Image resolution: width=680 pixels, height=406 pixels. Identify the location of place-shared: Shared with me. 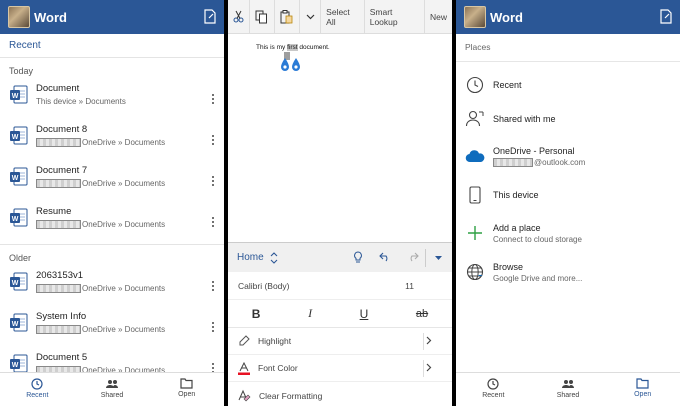
(568, 119).